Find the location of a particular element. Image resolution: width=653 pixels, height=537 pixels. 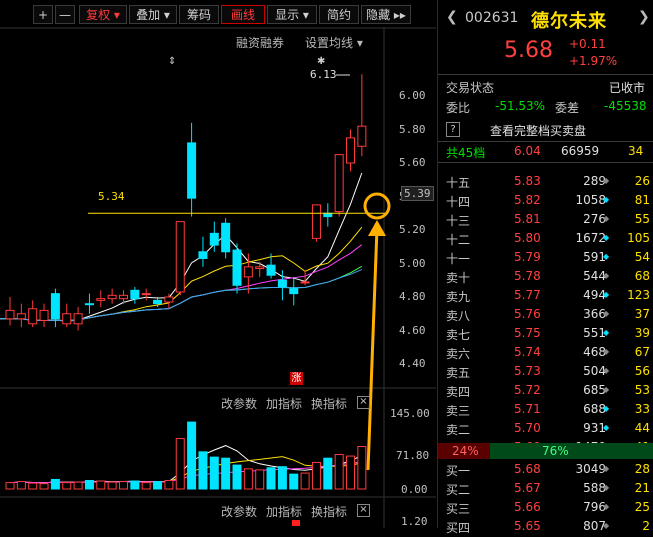

weicha-label: 委差 is located at coordinates (567, 108).